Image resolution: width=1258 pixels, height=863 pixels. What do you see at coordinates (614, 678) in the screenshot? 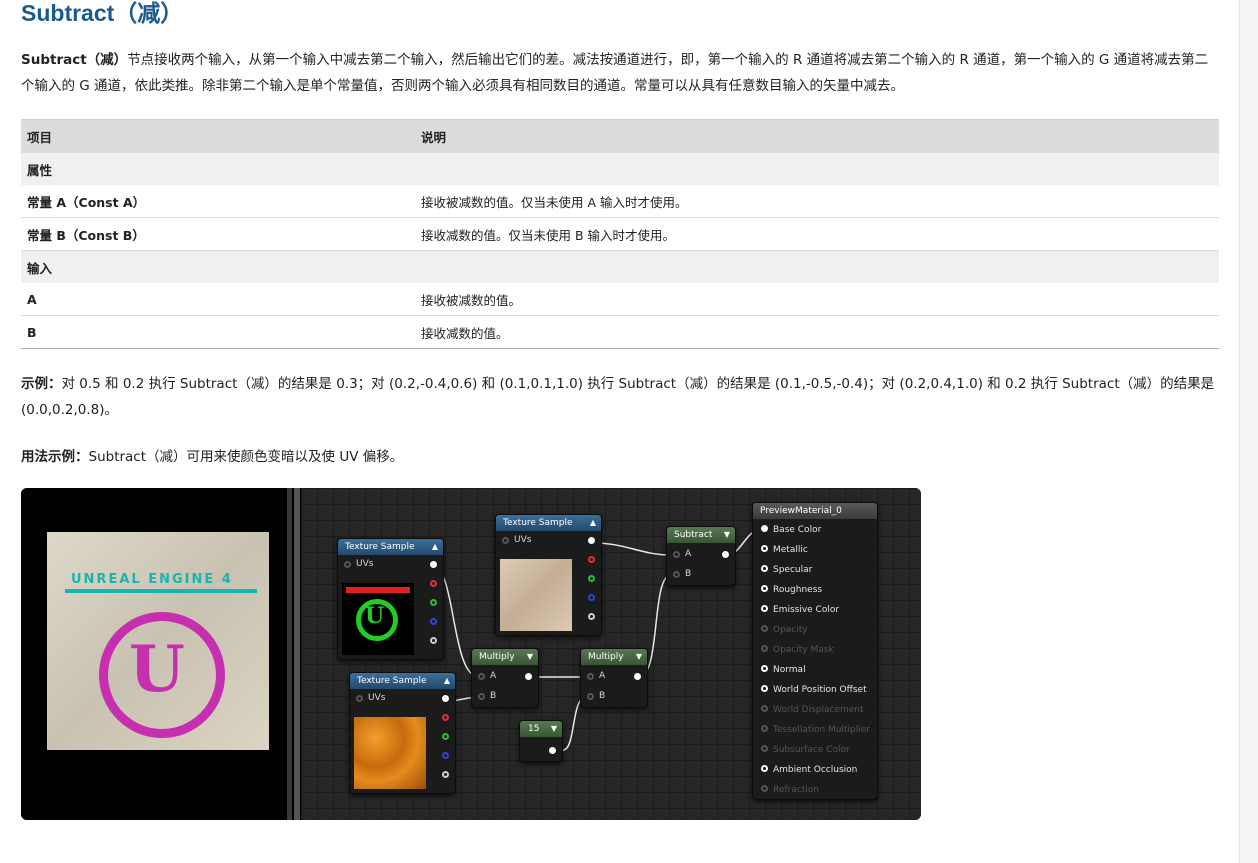
I see `node-multiply-2: Multiply ▼ A B` at bounding box center [614, 678].